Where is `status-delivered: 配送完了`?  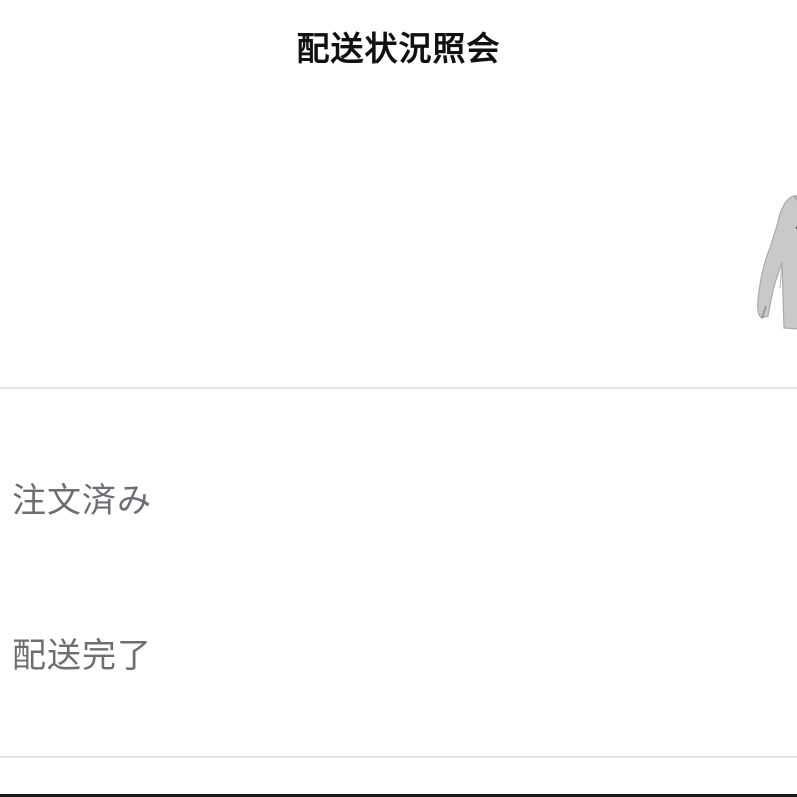 status-delivered: 配送完了 is located at coordinates (82, 656).